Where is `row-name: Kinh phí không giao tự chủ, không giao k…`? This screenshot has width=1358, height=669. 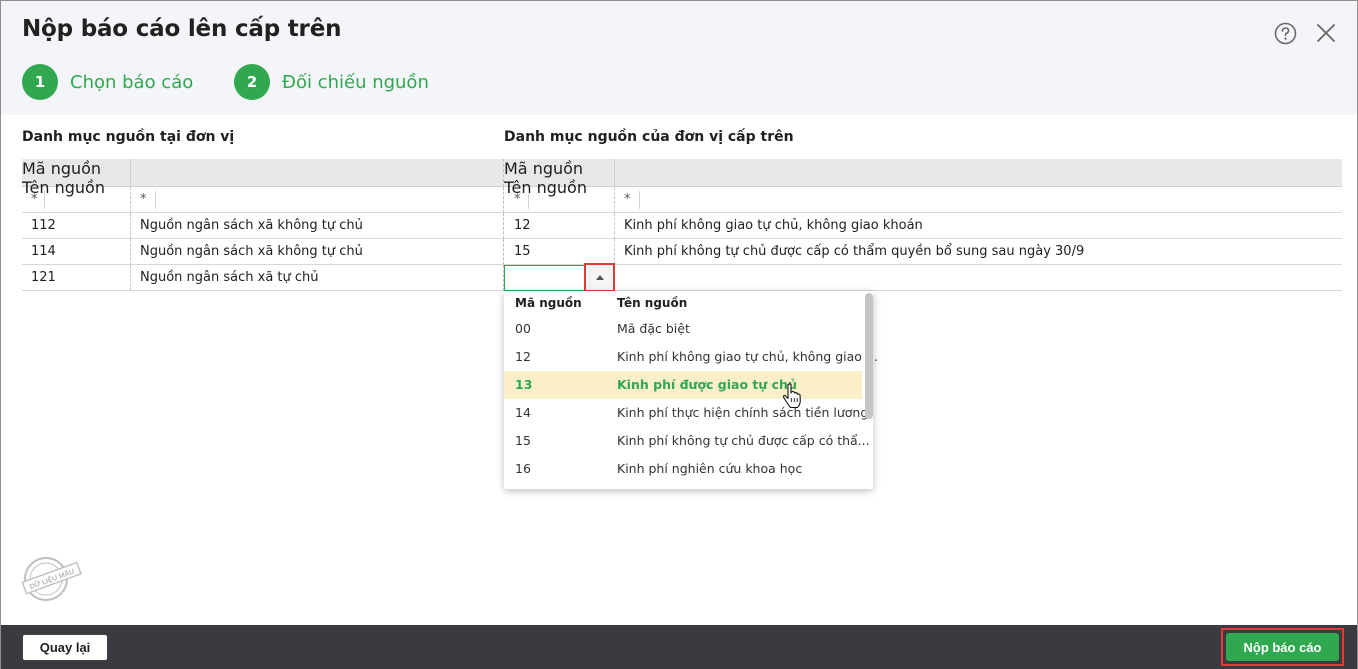
row-name: Kinh phí không giao tự chủ, không giao k… is located at coordinates (773, 225).